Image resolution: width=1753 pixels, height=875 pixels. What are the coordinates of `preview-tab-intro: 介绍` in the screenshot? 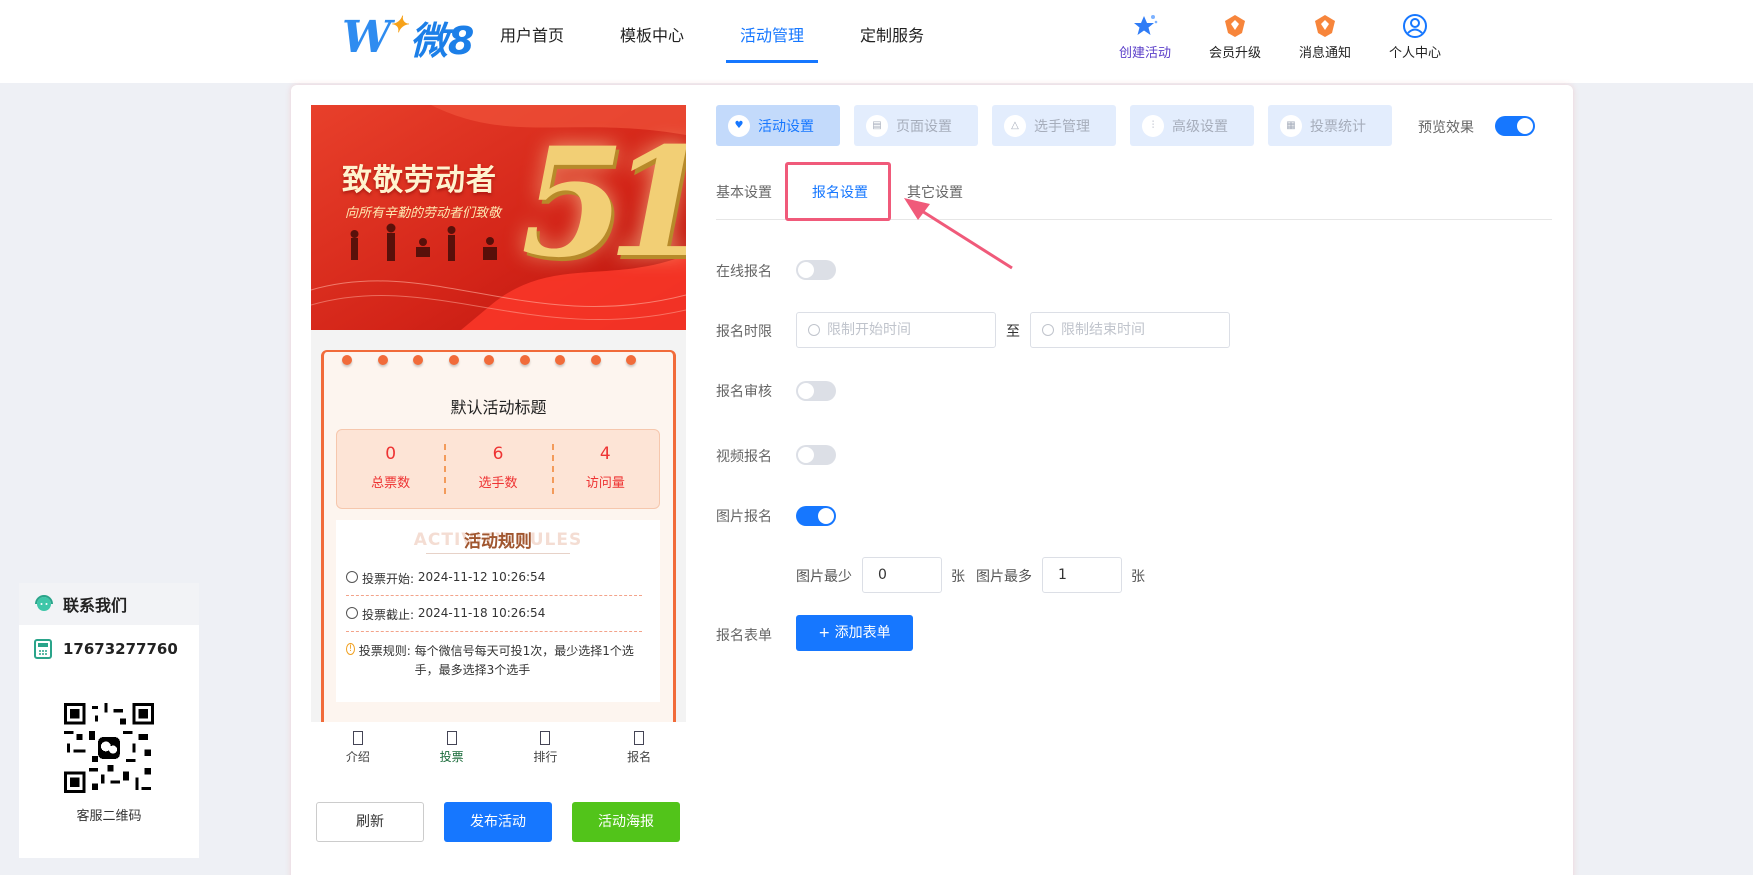 It's located at (358, 747).